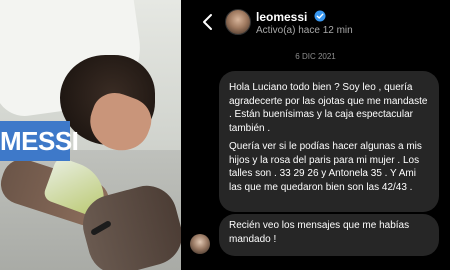 The image size is (450, 270). What do you see at coordinates (304, 30) in the screenshot?
I see `activity-status: Activo(a) hace 12 min` at bounding box center [304, 30].